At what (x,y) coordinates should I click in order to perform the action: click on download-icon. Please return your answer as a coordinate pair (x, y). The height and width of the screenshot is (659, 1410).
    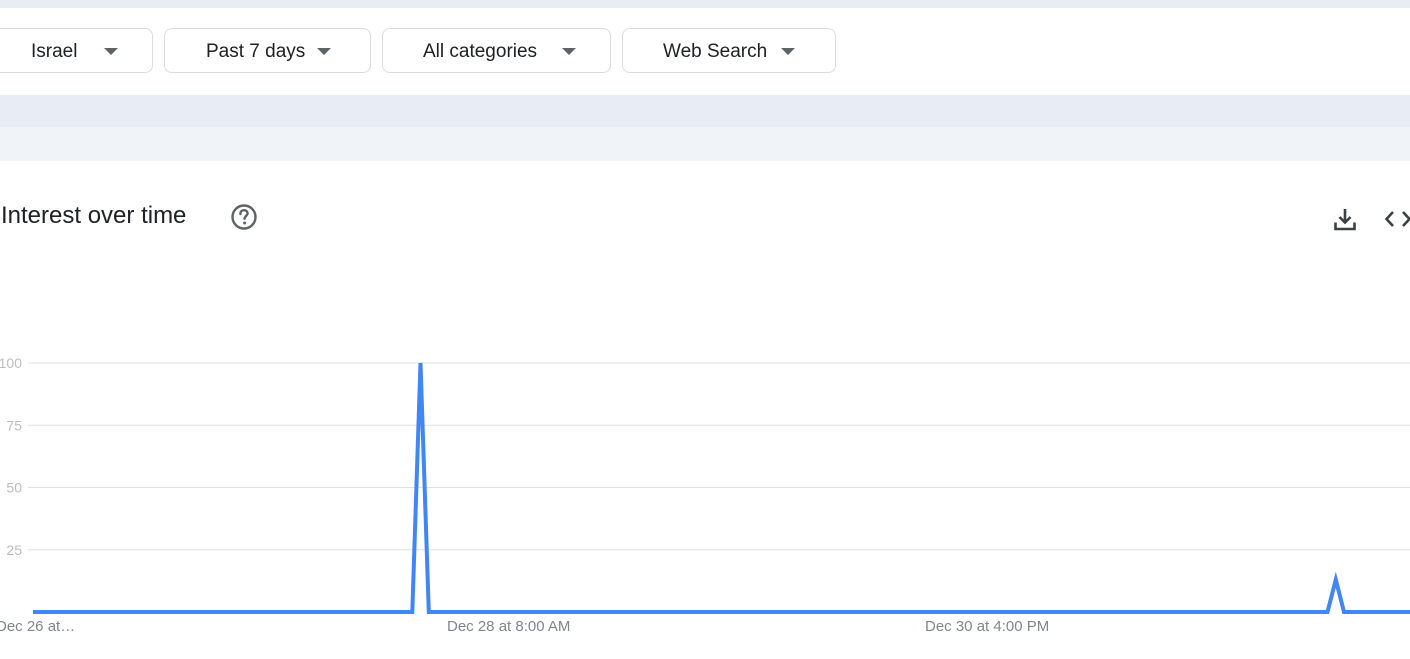
    Looking at the image, I should click on (1345, 219).